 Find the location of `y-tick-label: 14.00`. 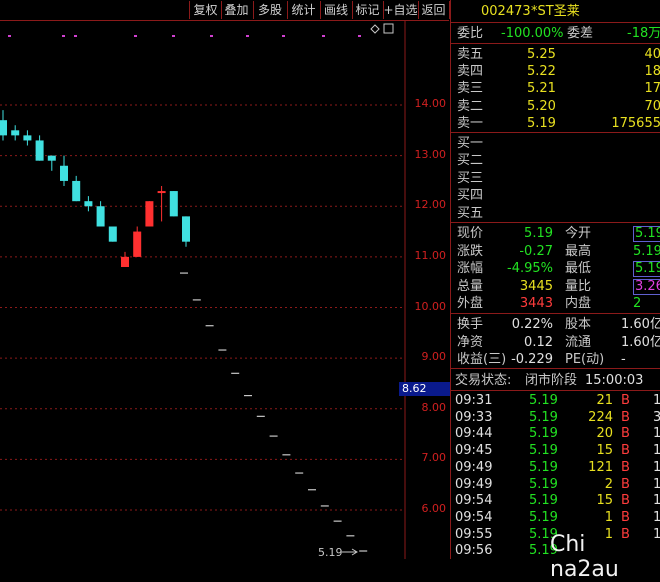

y-tick-label: 14.00 is located at coordinates (430, 103).